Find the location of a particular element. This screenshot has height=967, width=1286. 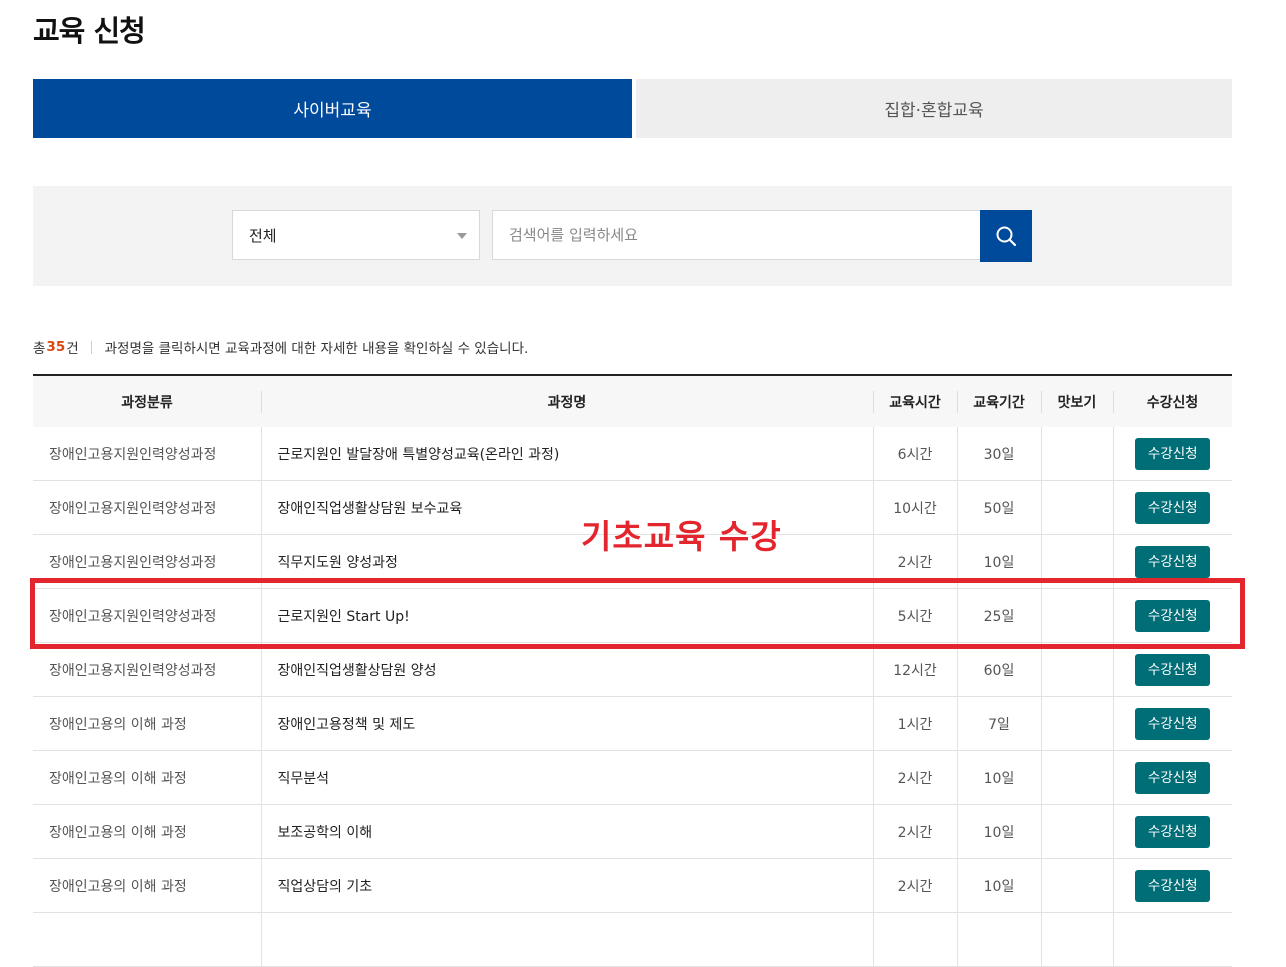

table-row: 장애인고용의 이해 과정 보조공학의 이해 2시간 10일 수강신청 is located at coordinates (632, 831).